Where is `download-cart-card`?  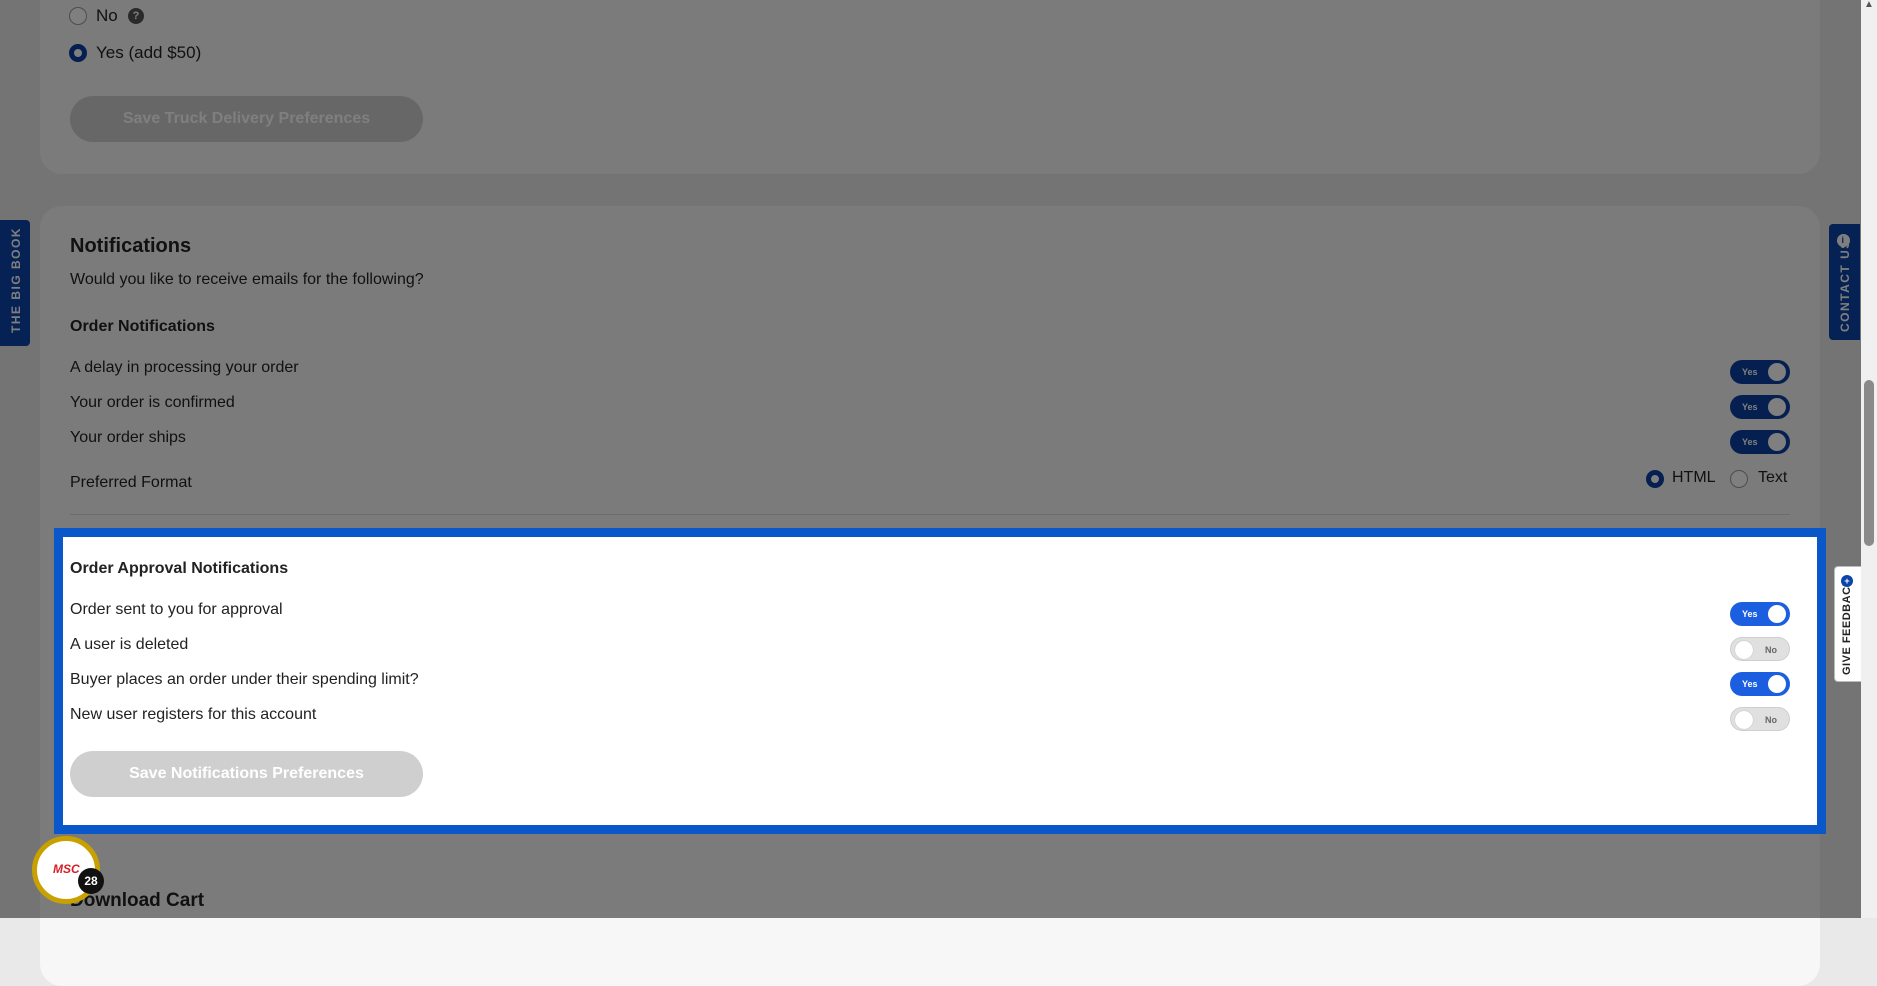 download-cart-card is located at coordinates (930, 918).